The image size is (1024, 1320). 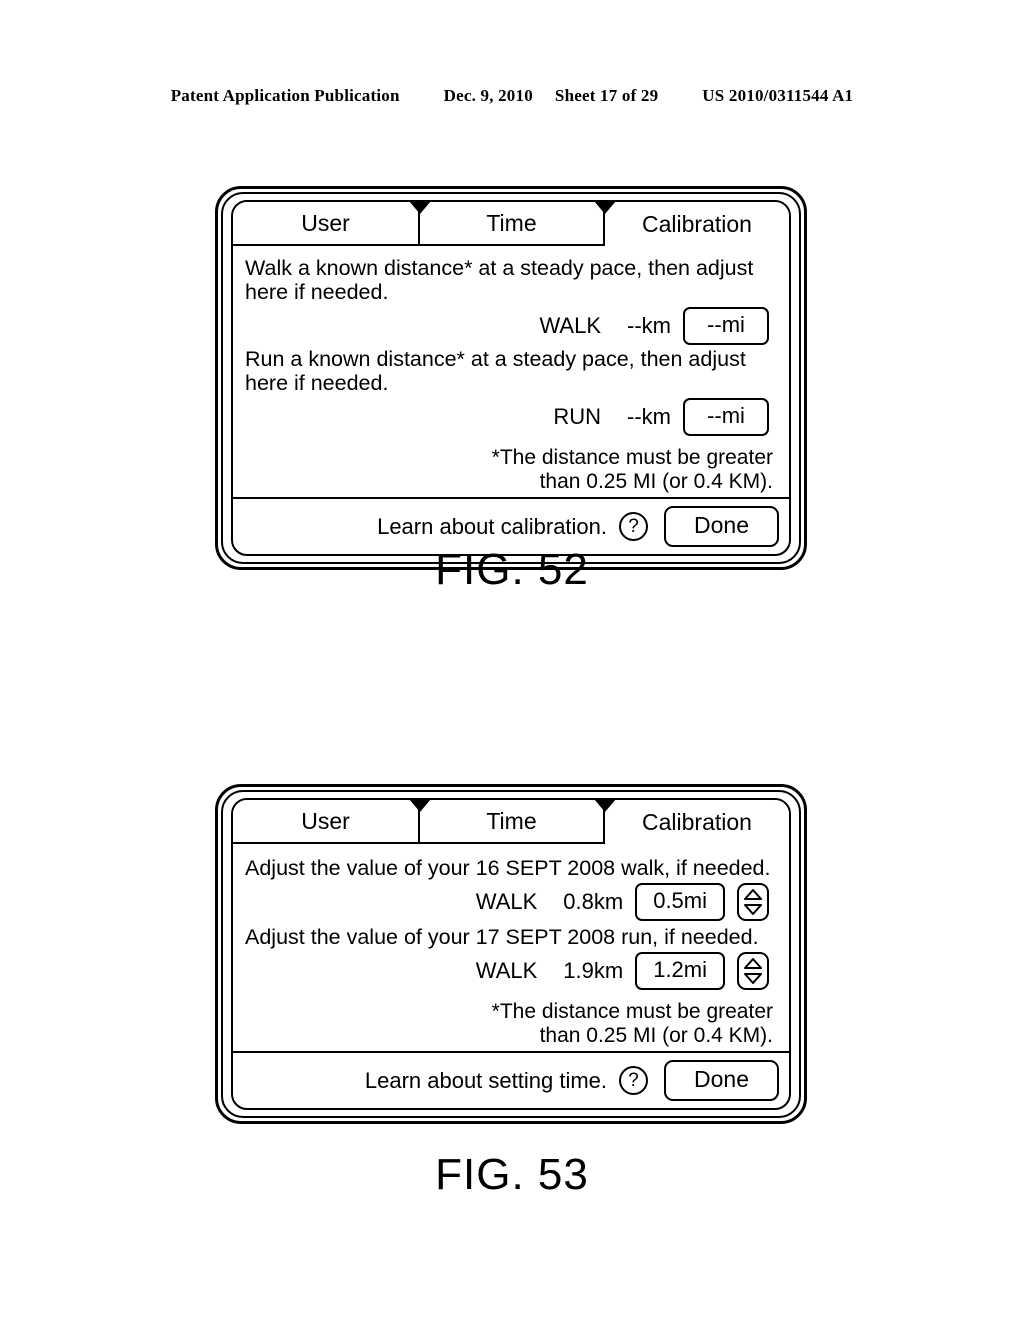 I want to click on run-value-row: WALK 1.9km 1.2mi, so click(x=511, y=971).